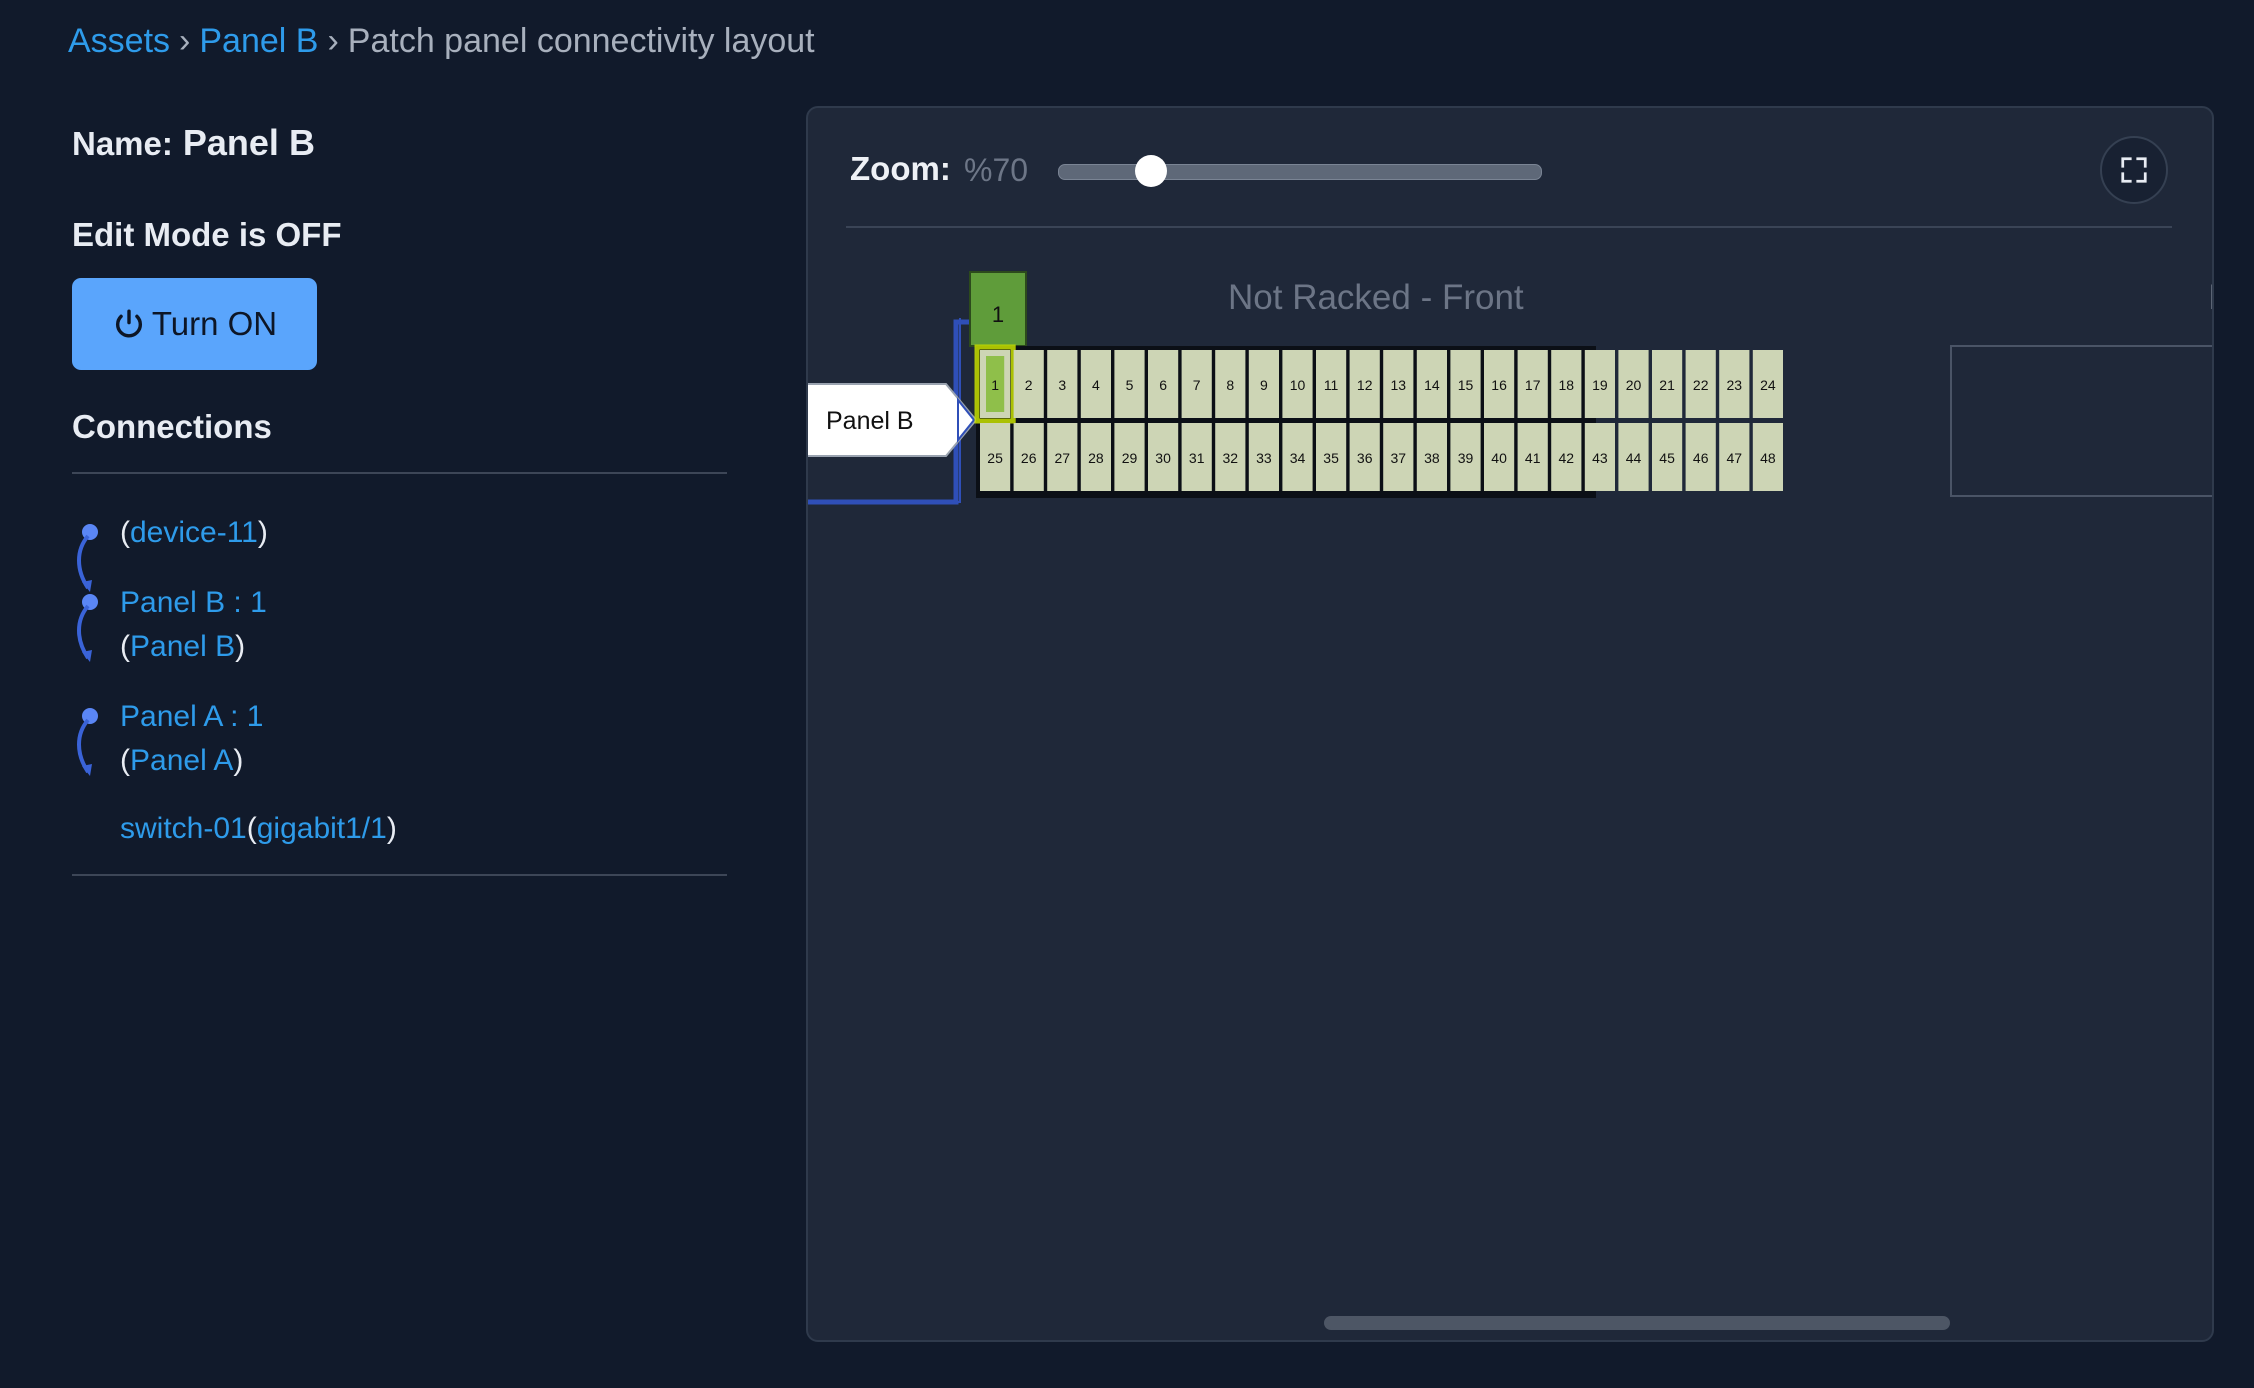  Describe the element at coordinates (870, 421) in the screenshot. I see `panel-label: Panel B` at that location.